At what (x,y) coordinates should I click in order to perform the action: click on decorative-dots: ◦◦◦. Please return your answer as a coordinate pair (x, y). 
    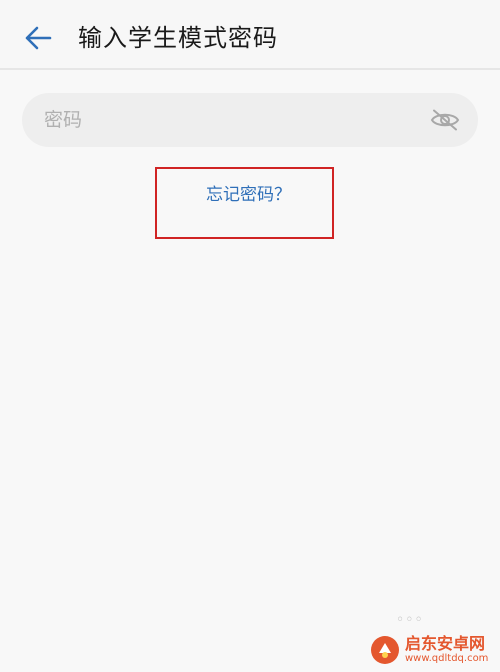
    Looking at the image, I should click on (410, 620).